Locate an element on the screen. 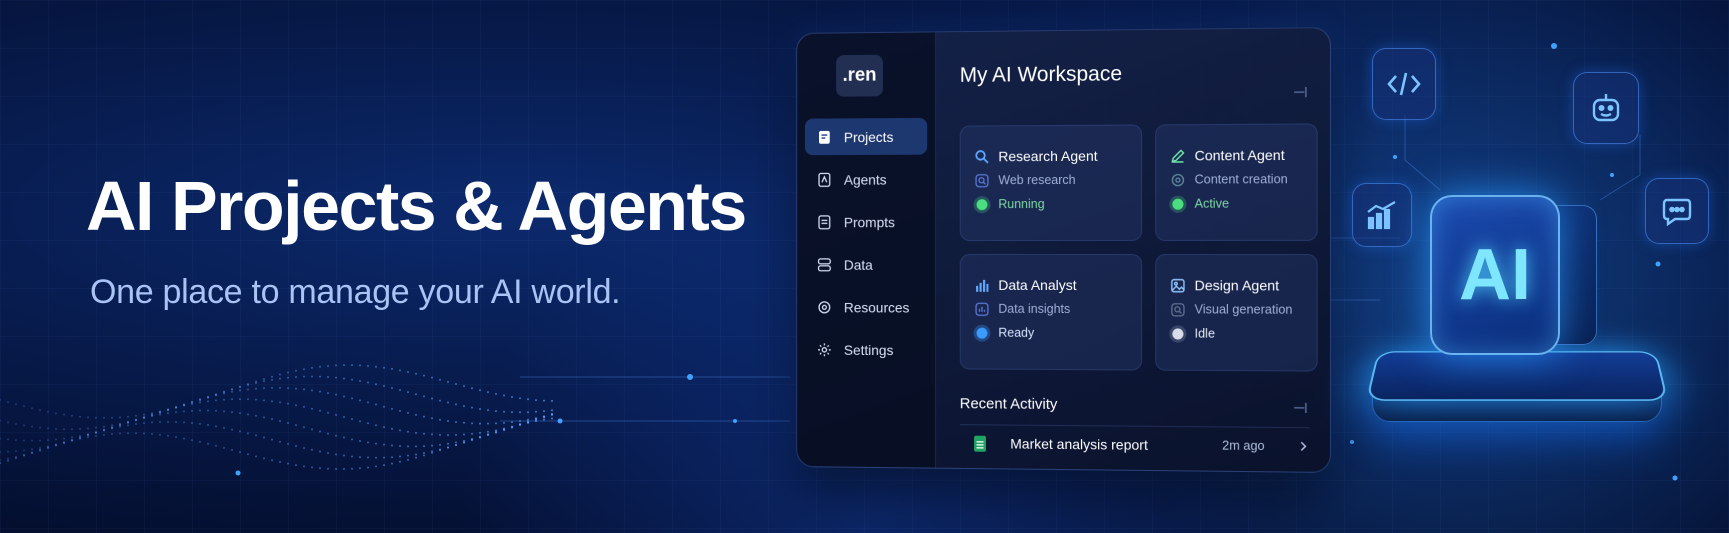 This screenshot has width=1729, height=533. agent-card-content: Content Agent Content creation Active is located at coordinates (1236, 182).